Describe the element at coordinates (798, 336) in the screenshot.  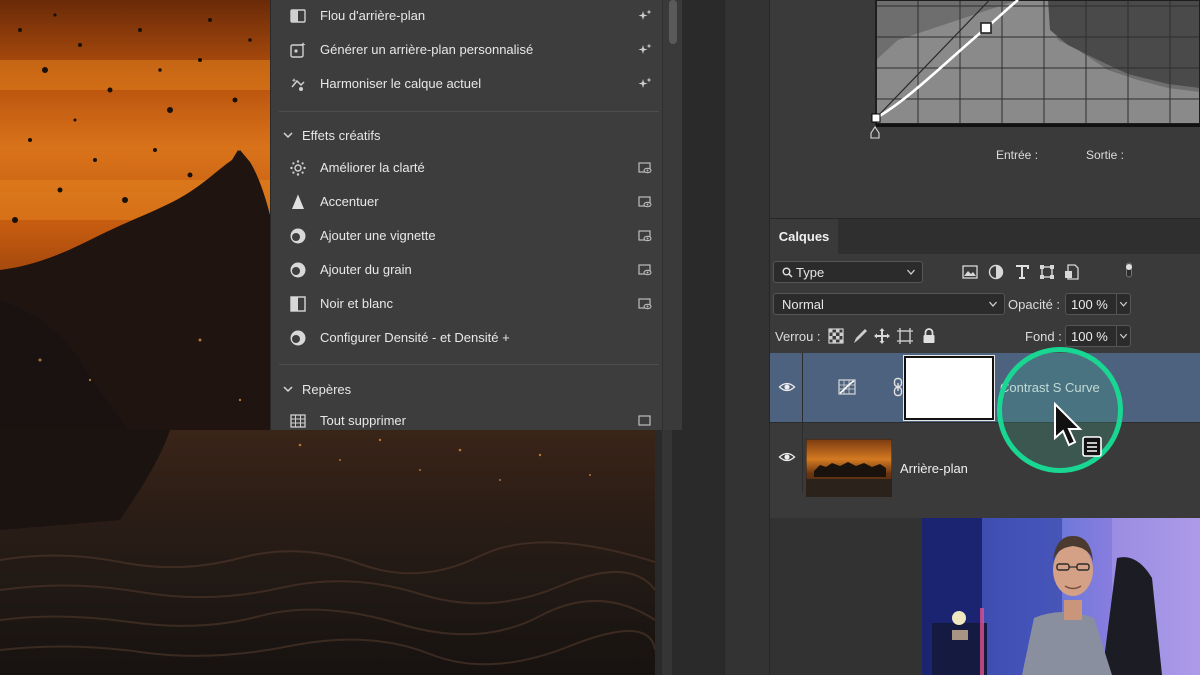
I see `lock-label: Verrou :` at that location.